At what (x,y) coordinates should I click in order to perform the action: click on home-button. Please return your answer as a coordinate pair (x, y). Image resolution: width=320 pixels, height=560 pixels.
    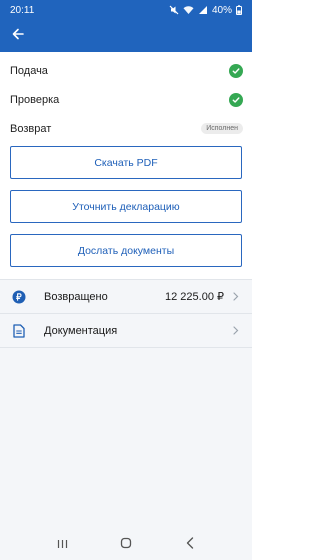
    Looking at the image, I should click on (126, 545).